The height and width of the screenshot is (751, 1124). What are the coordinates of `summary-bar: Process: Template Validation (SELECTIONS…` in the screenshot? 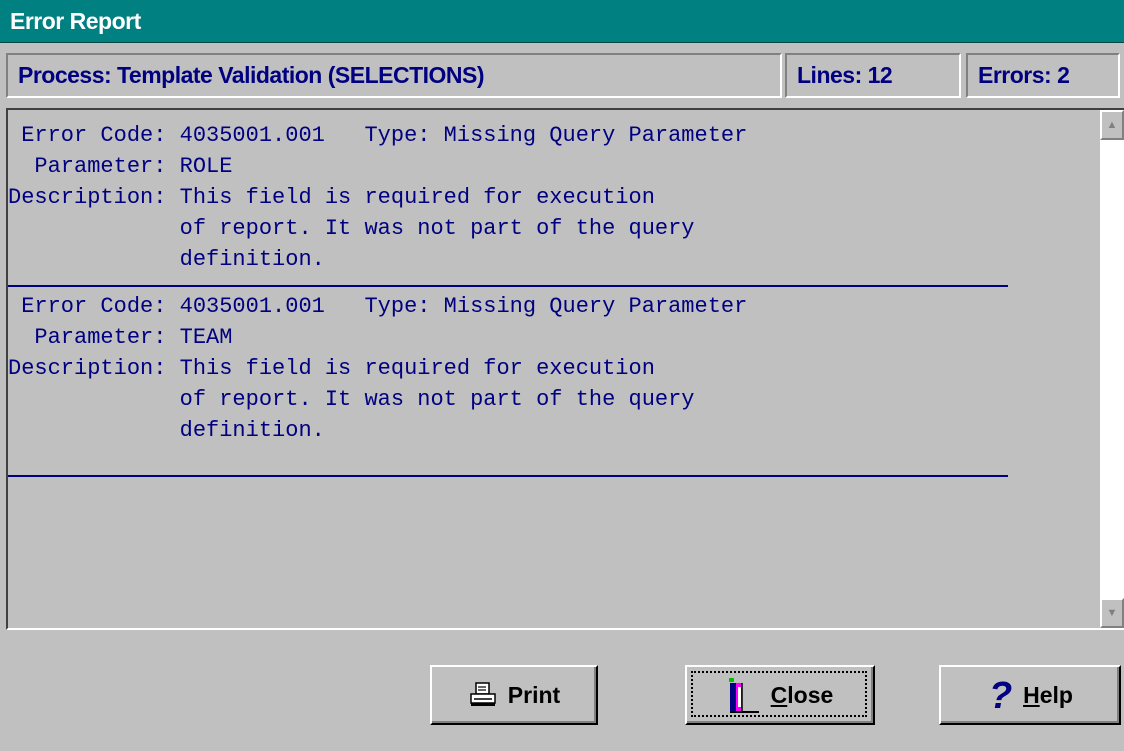 It's located at (562, 75).